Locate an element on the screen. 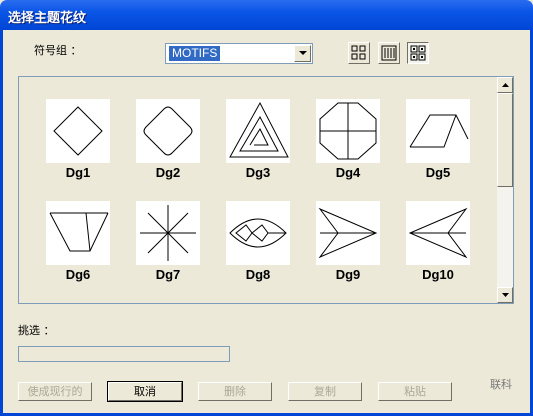  motif-label: Dg7 is located at coordinates (168, 274).